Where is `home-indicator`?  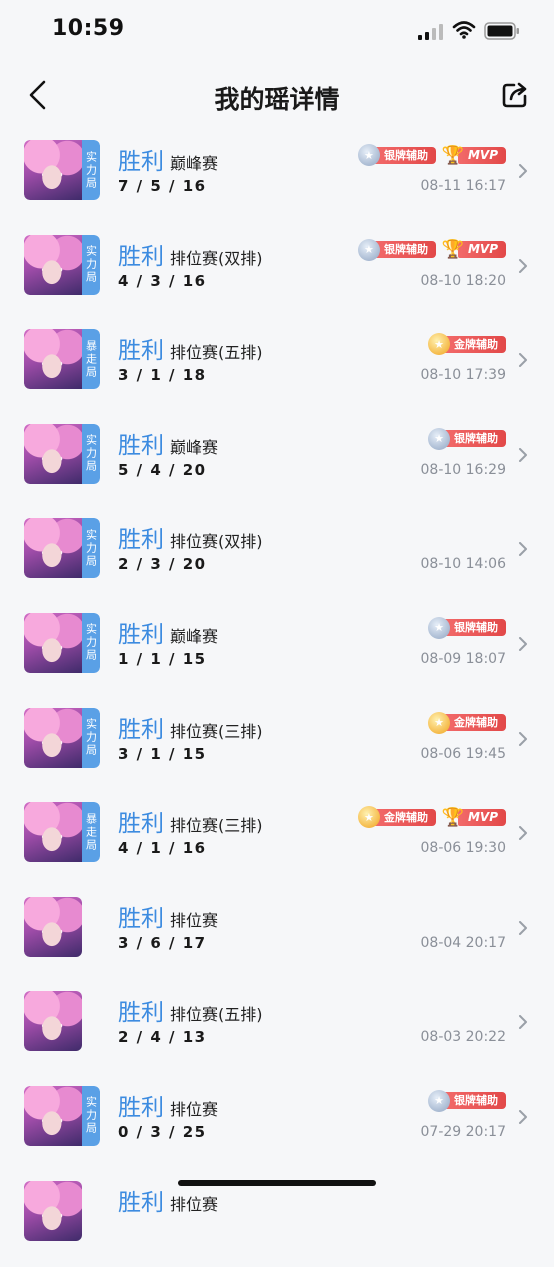 home-indicator is located at coordinates (277, 1183).